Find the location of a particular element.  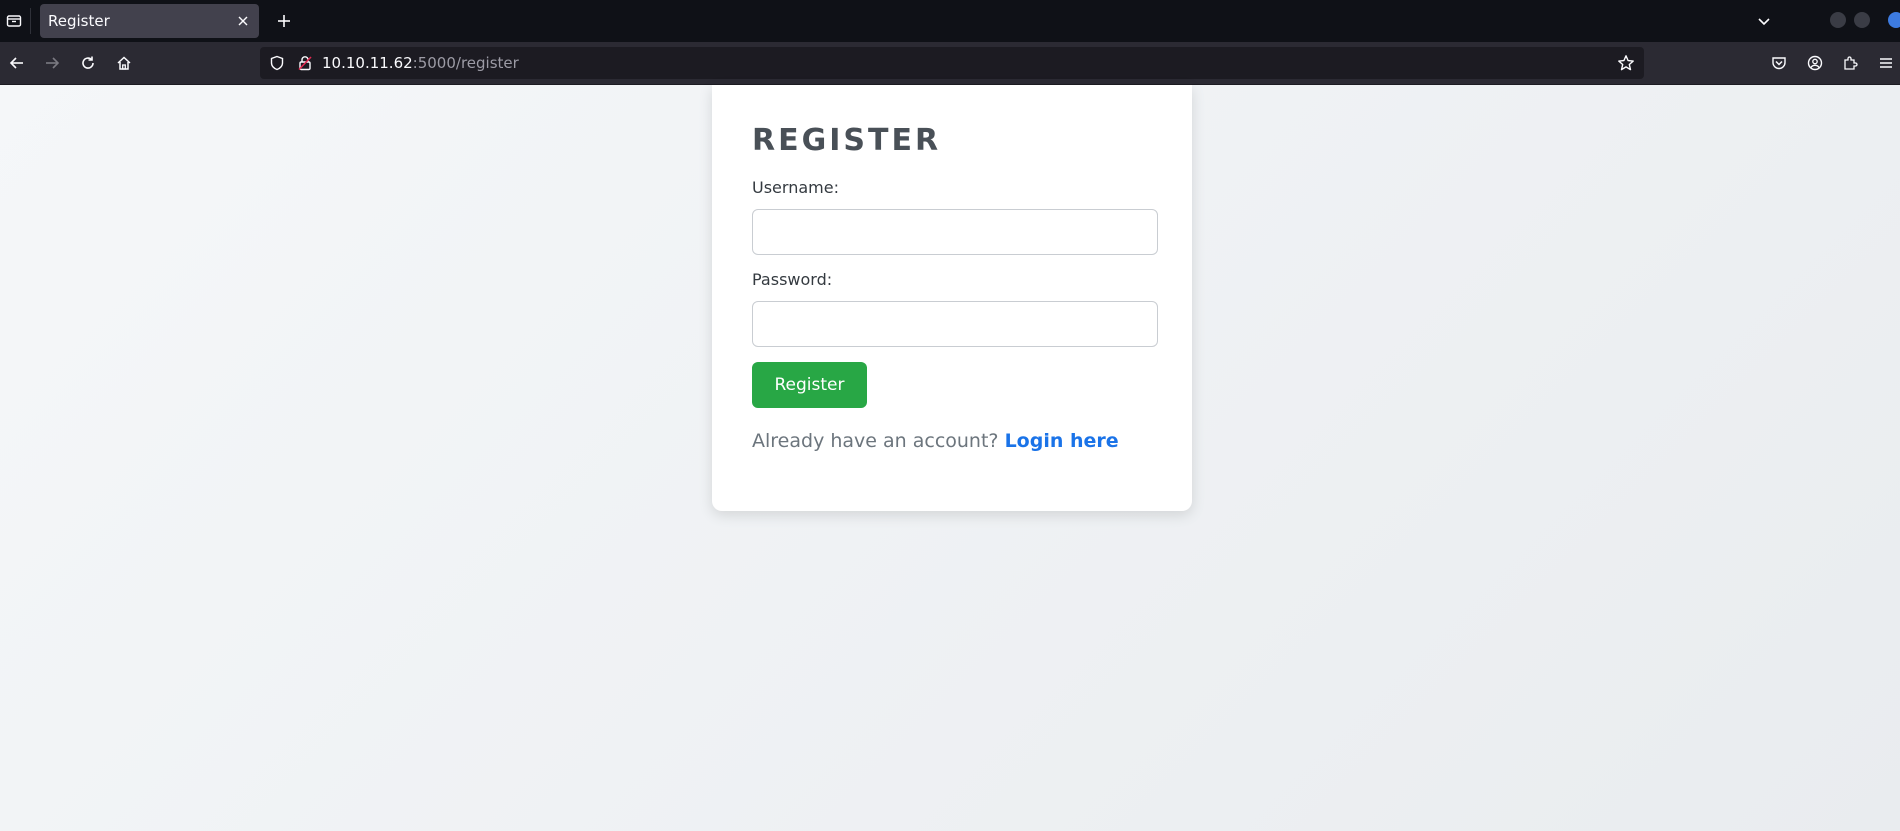

account-icon is located at coordinates (1815, 63).